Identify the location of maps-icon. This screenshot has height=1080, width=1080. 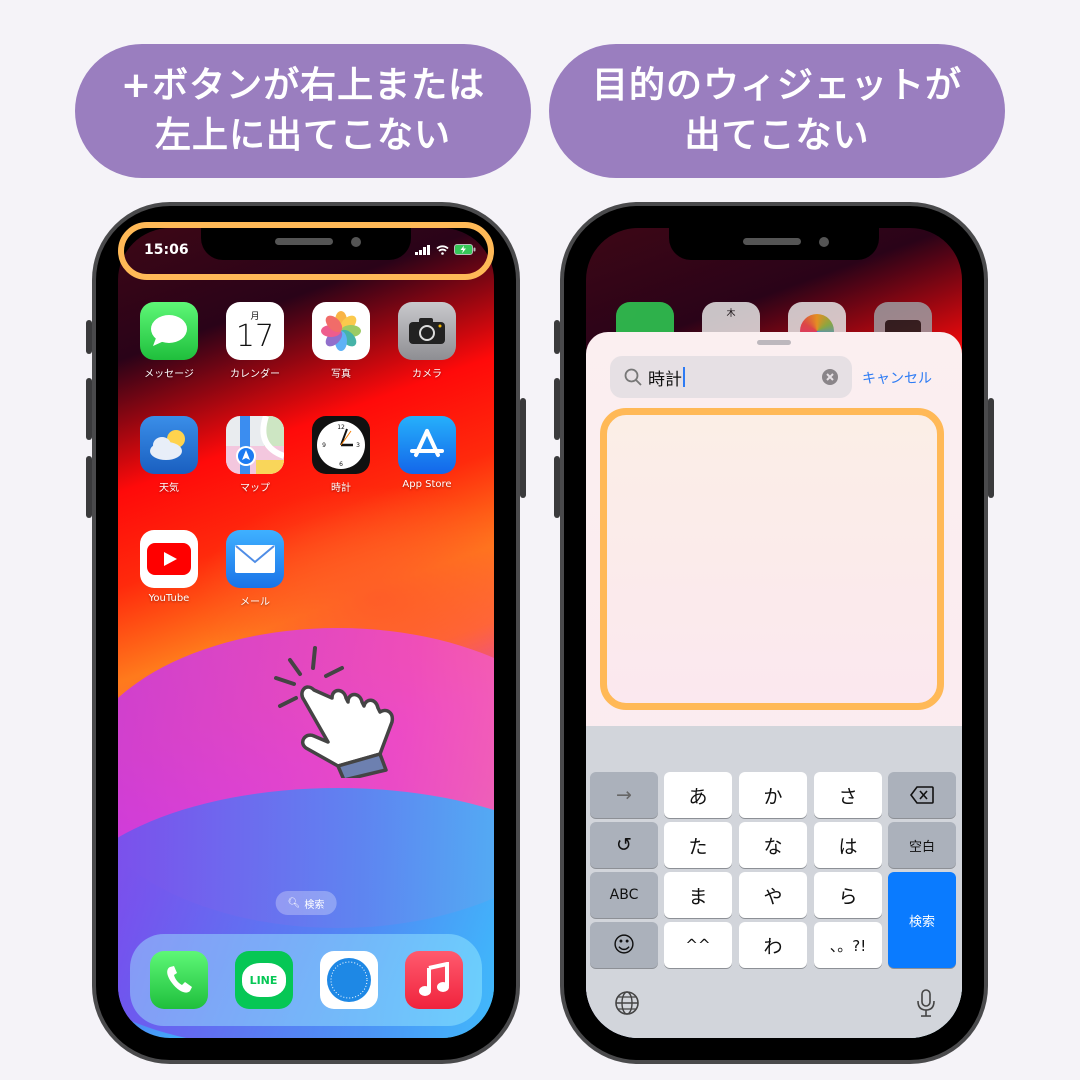
(255, 445).